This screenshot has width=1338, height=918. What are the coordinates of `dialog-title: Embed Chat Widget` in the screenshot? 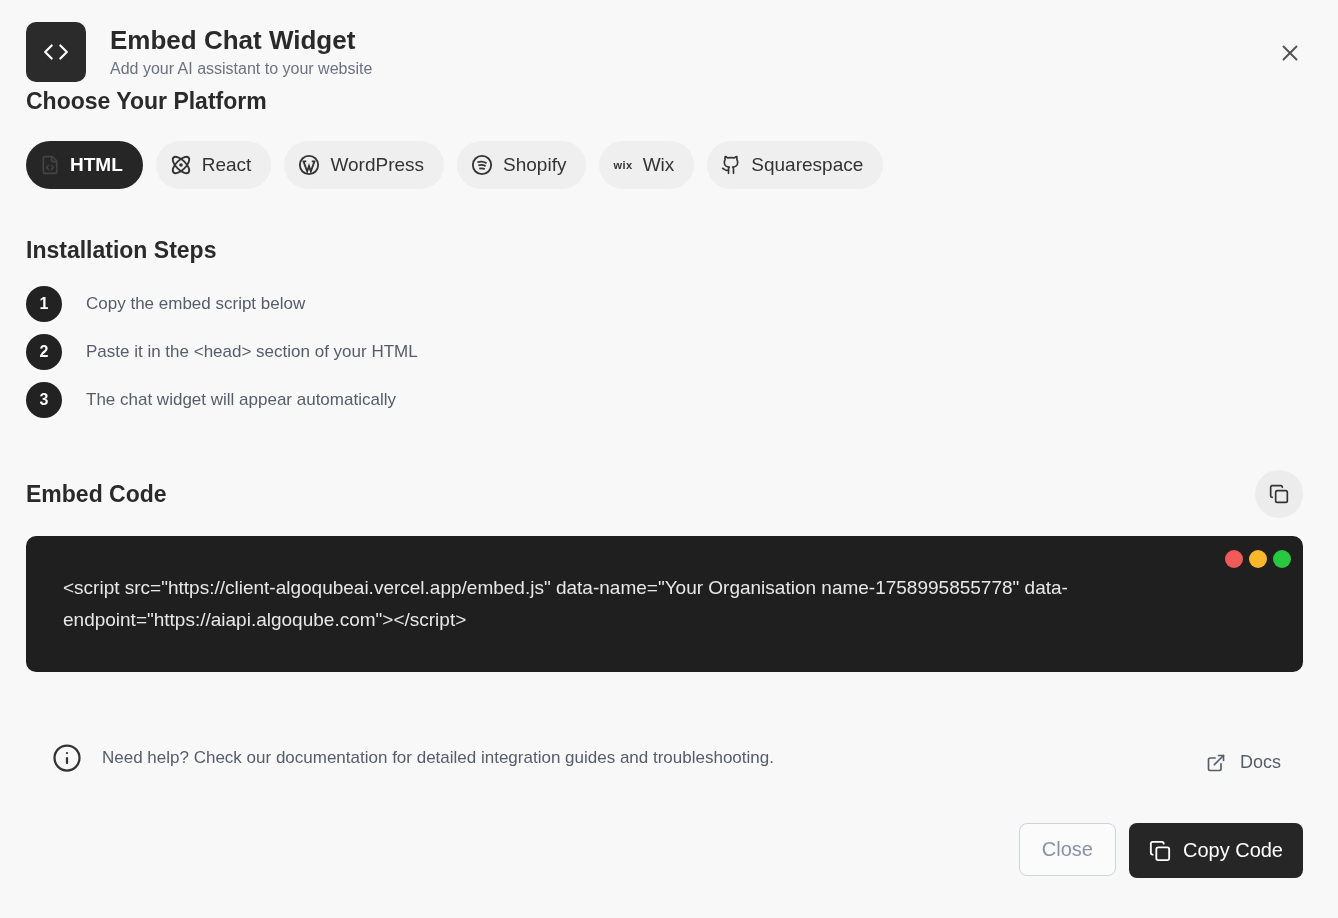 It's located at (233, 40).